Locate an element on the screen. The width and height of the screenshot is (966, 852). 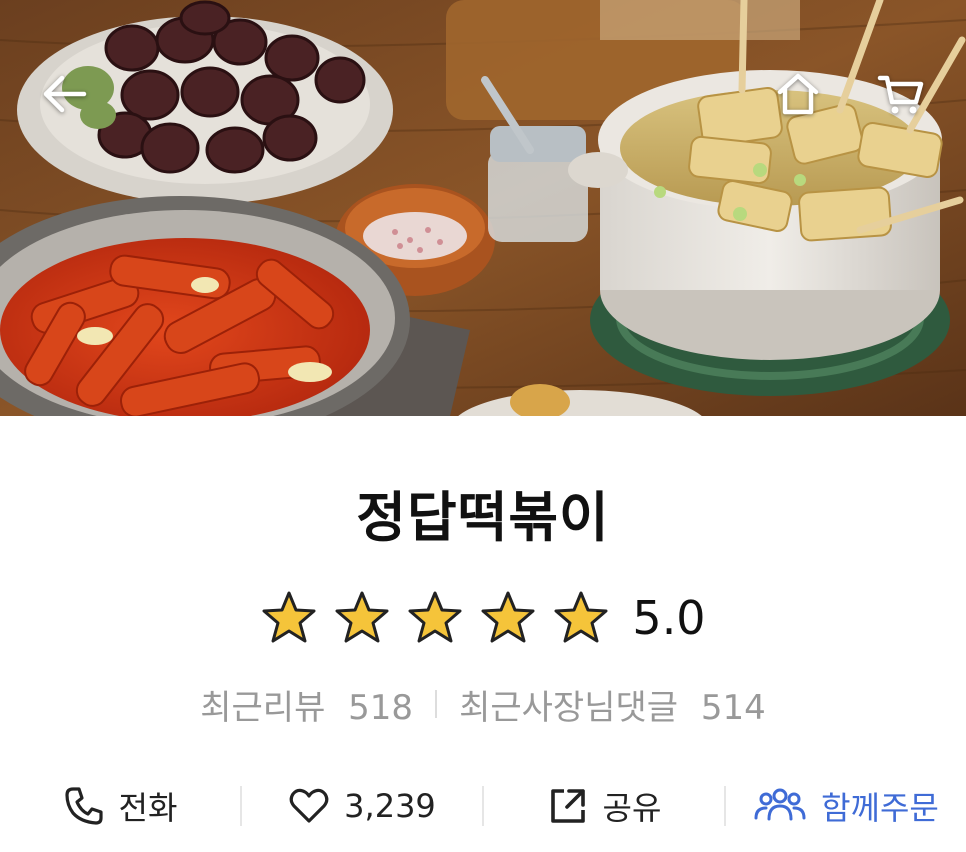
home-icon is located at coordinates (798, 94).